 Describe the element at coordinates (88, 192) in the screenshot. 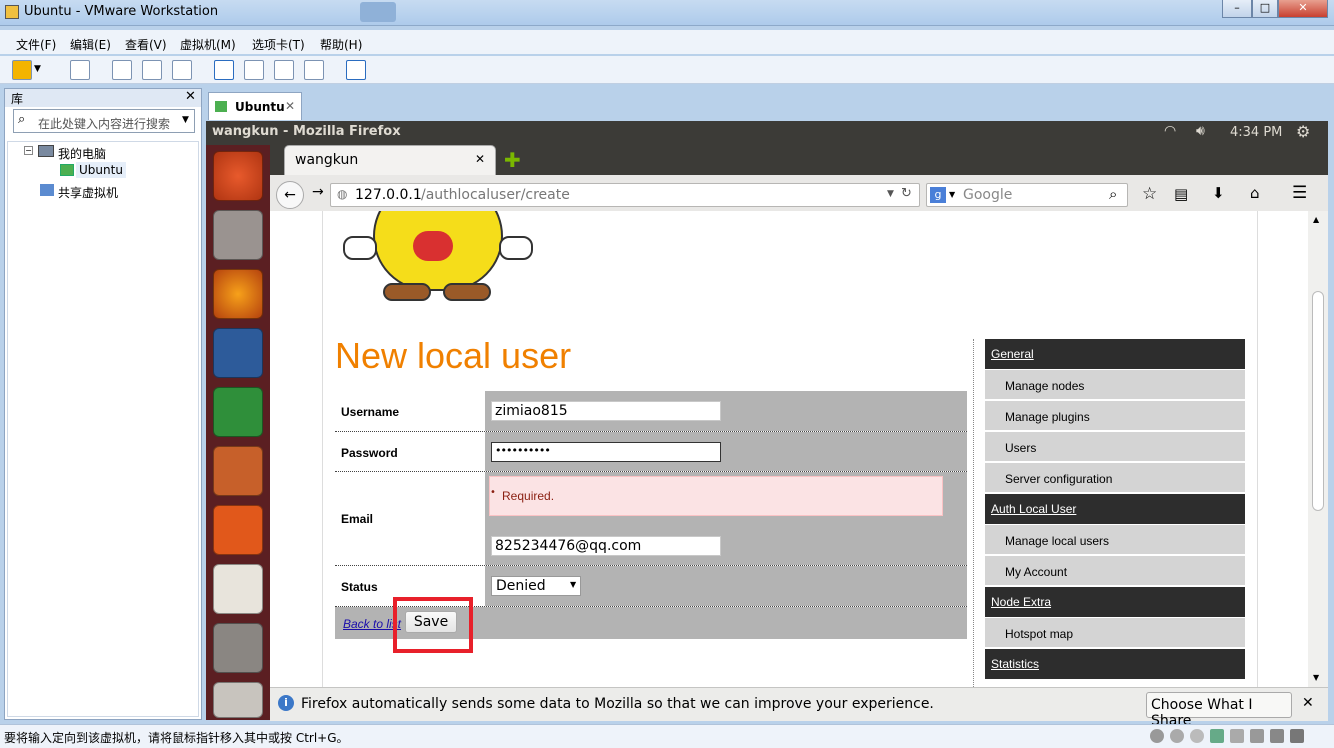

I see `tree-shared-vms: 共享虚拟机` at that location.